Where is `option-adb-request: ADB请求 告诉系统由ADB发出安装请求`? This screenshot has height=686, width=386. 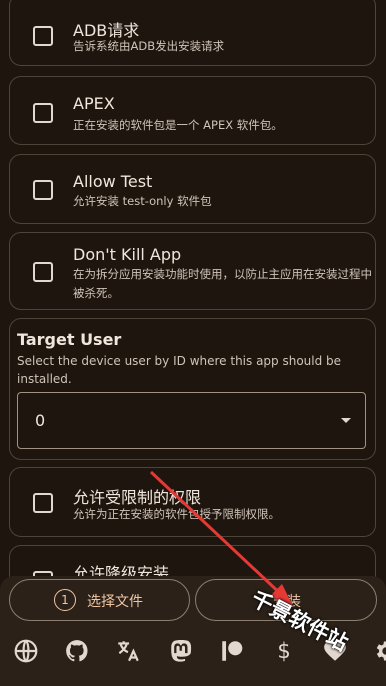
option-adb-request: ADB请求 告诉系统由ADB发出安装请求 is located at coordinates (192, 33).